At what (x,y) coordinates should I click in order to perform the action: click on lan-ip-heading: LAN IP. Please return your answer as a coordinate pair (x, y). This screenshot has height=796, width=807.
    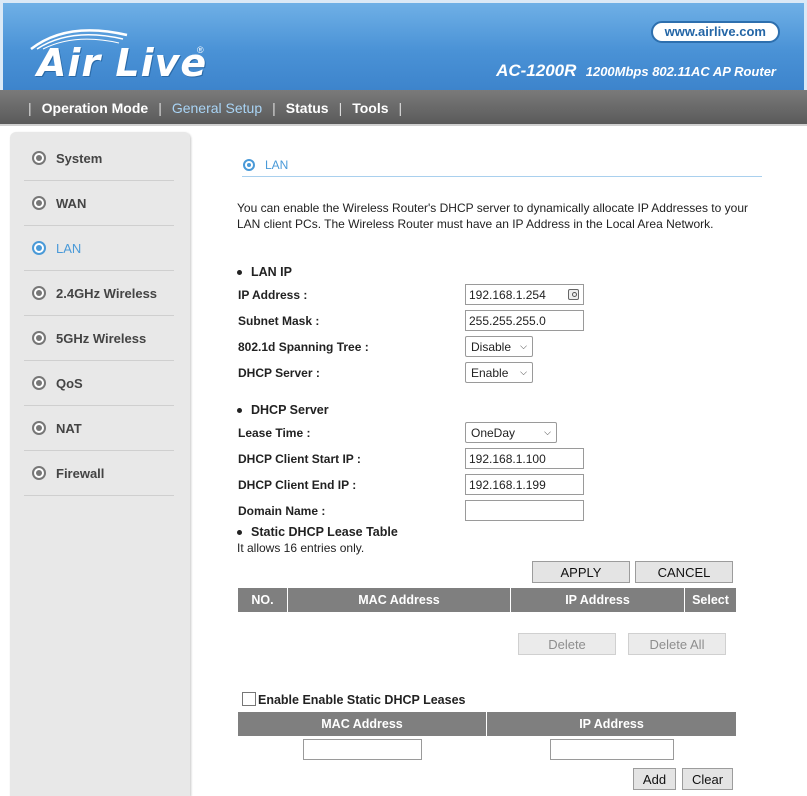
    Looking at the image, I should click on (264, 272).